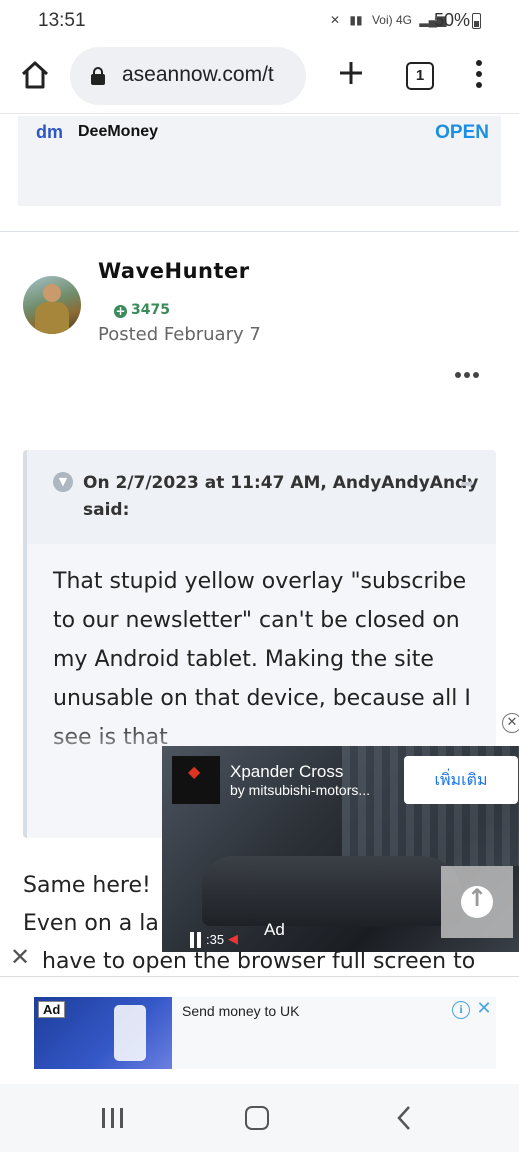 Image resolution: width=519 pixels, height=1152 pixels. I want to click on status-time: 13:51, so click(62, 20).